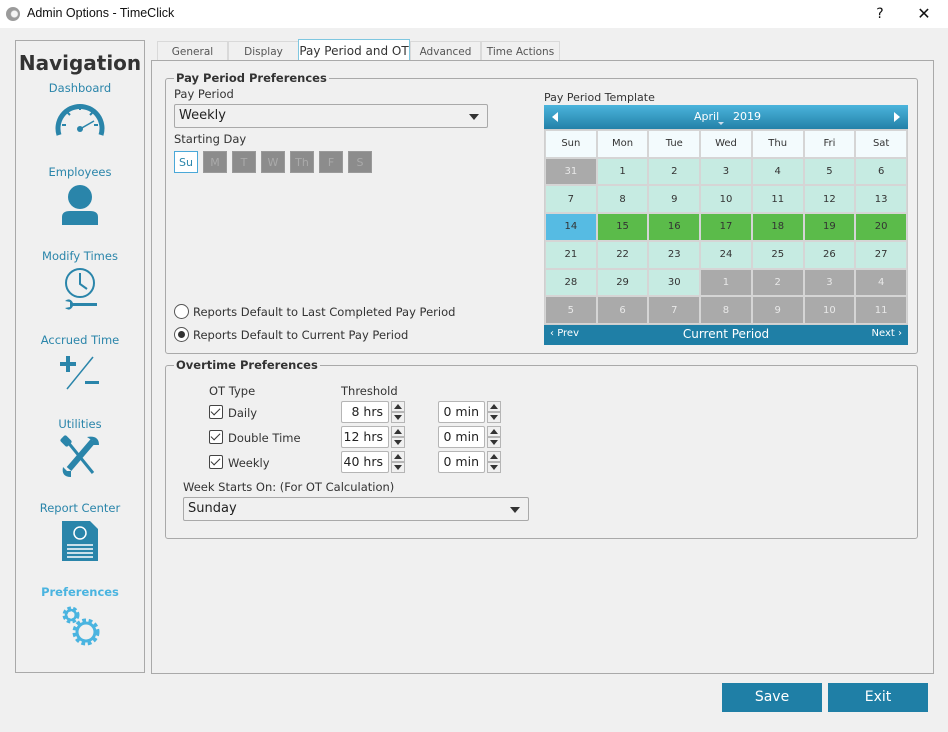 The width and height of the screenshot is (948, 732). Describe the element at coordinates (354, 50) in the screenshot. I see `tab-pay-period-and-ot: Pay Period and OT` at that location.